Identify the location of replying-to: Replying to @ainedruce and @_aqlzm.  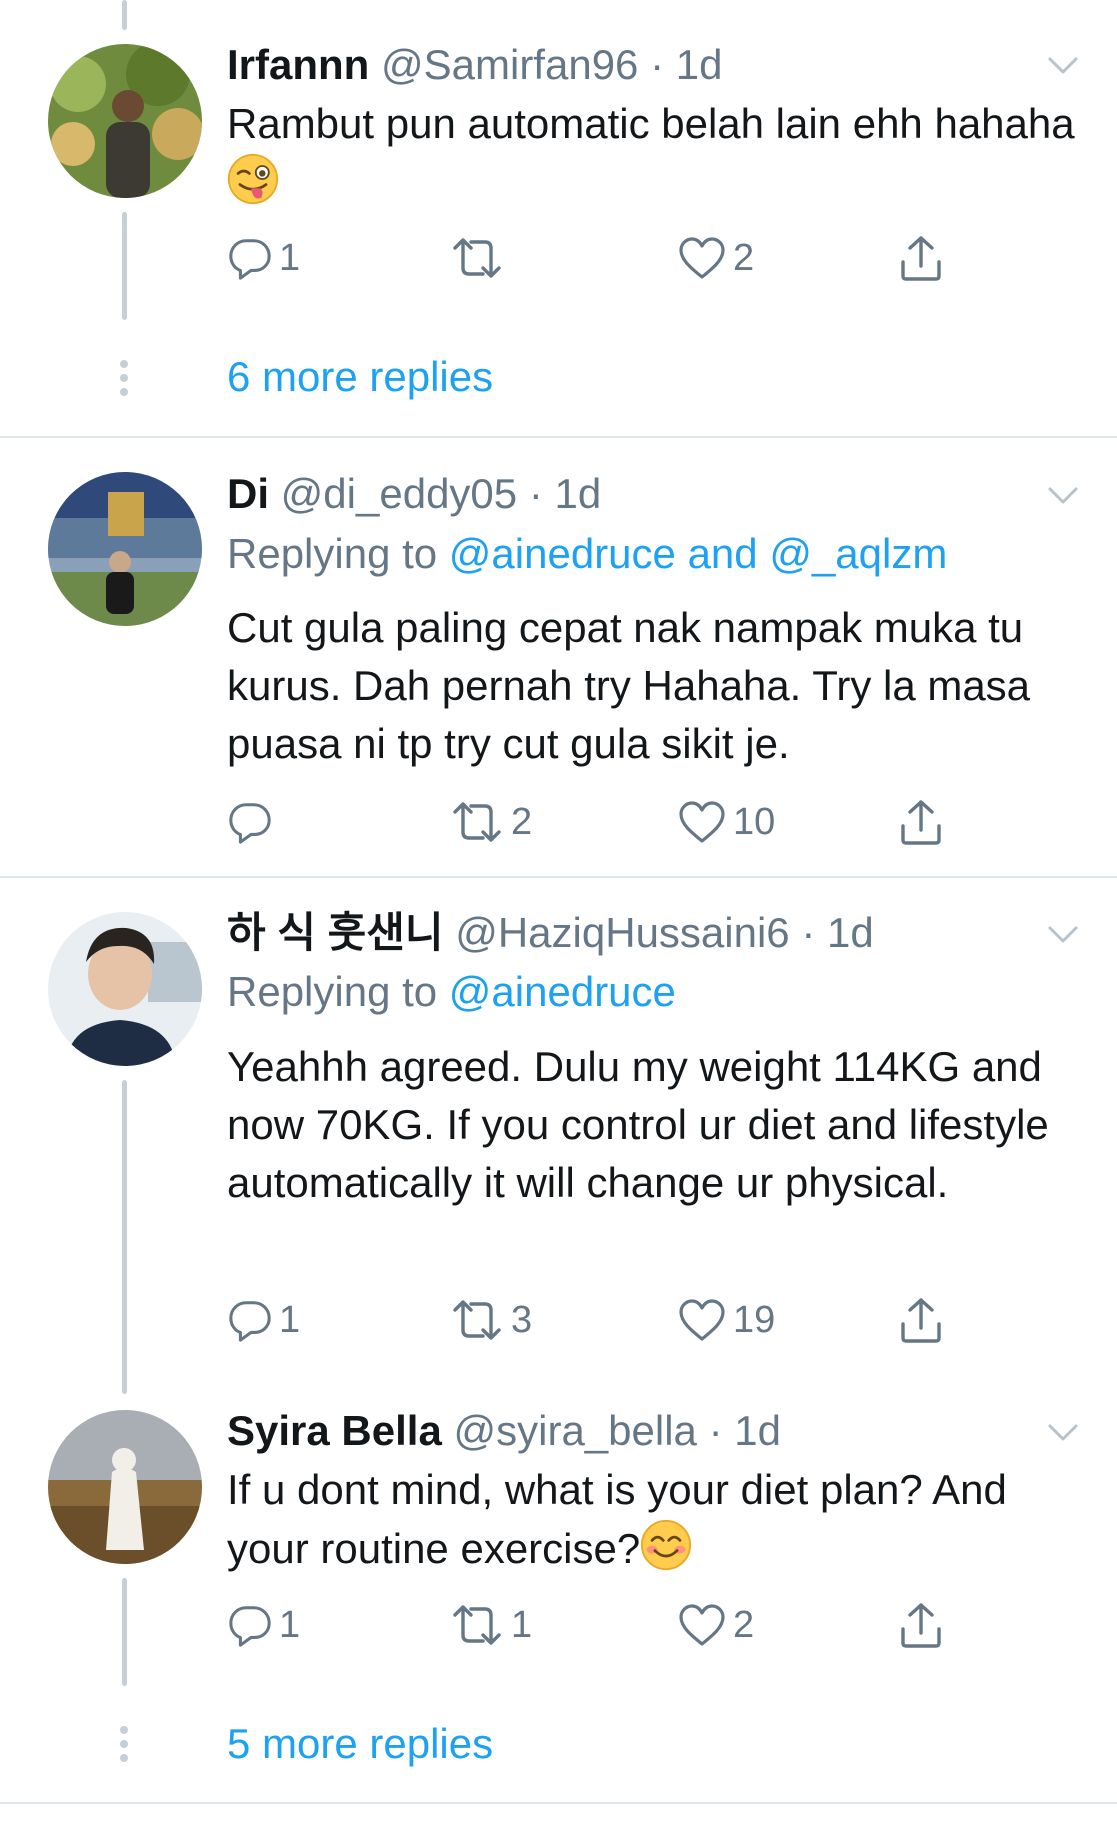
(587, 554).